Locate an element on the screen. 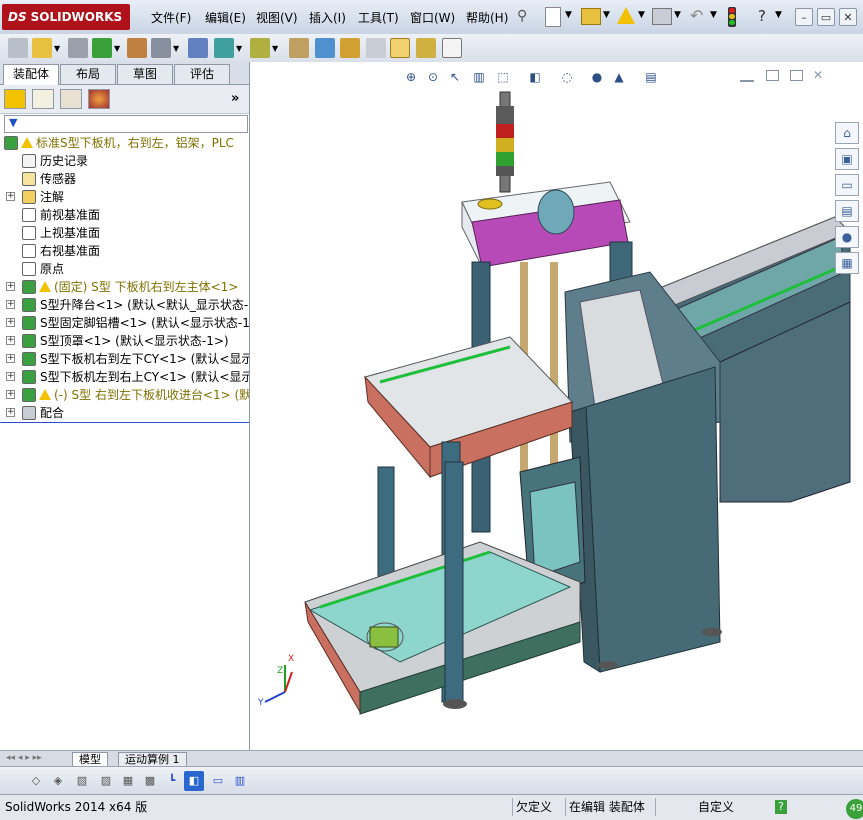 The width and height of the screenshot is (863, 820). assembly-features-icon is located at coordinates (224, 48).